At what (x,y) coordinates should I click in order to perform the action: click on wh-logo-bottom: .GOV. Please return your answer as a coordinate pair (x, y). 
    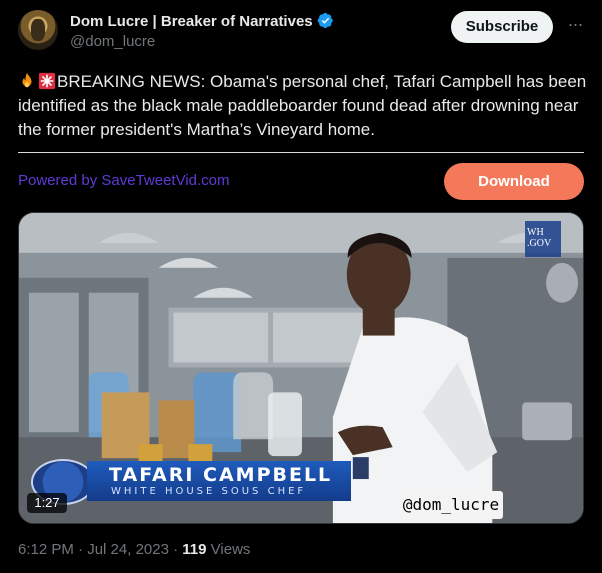
    Looking at the image, I should click on (539, 243).